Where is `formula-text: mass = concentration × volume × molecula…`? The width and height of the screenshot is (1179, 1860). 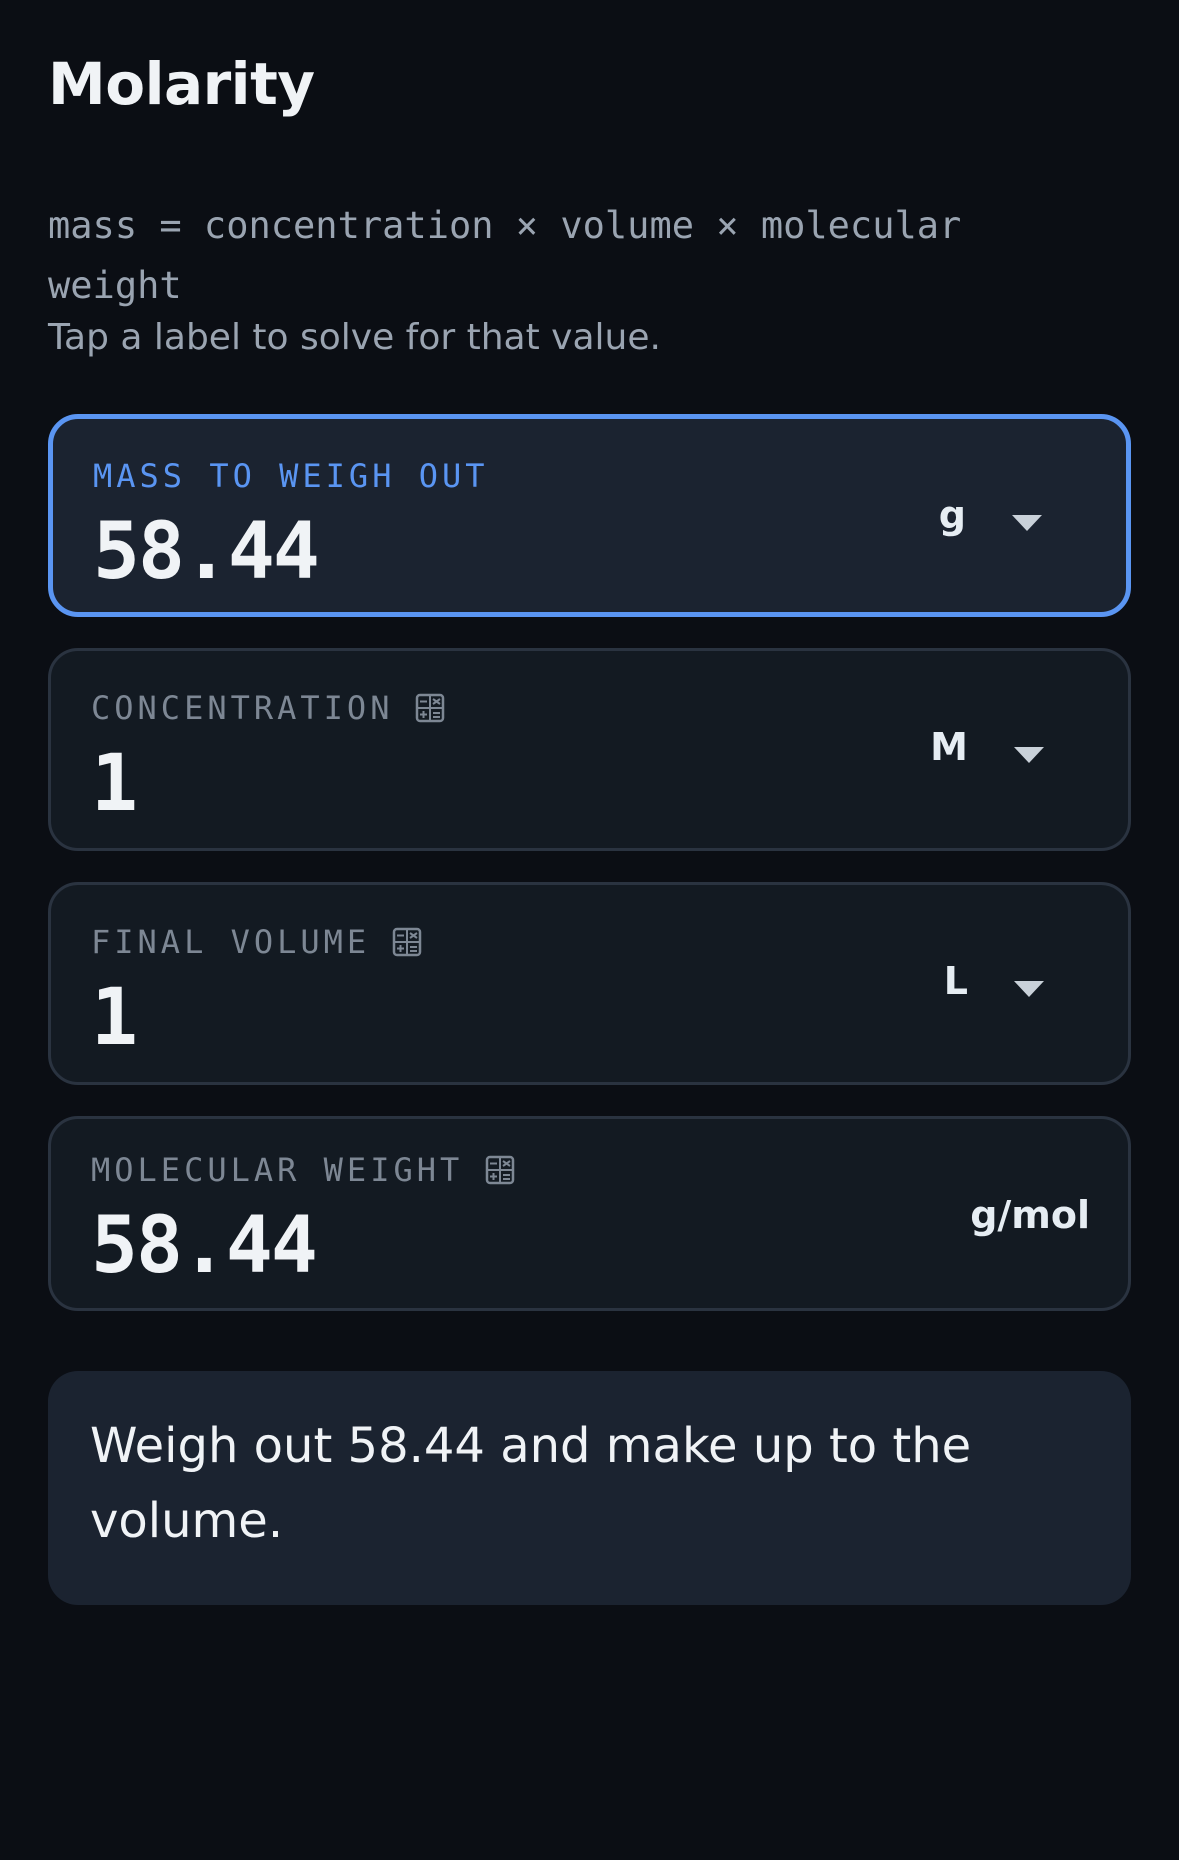
formula-text: mass = concentration × volume × molecula… is located at coordinates (505, 255).